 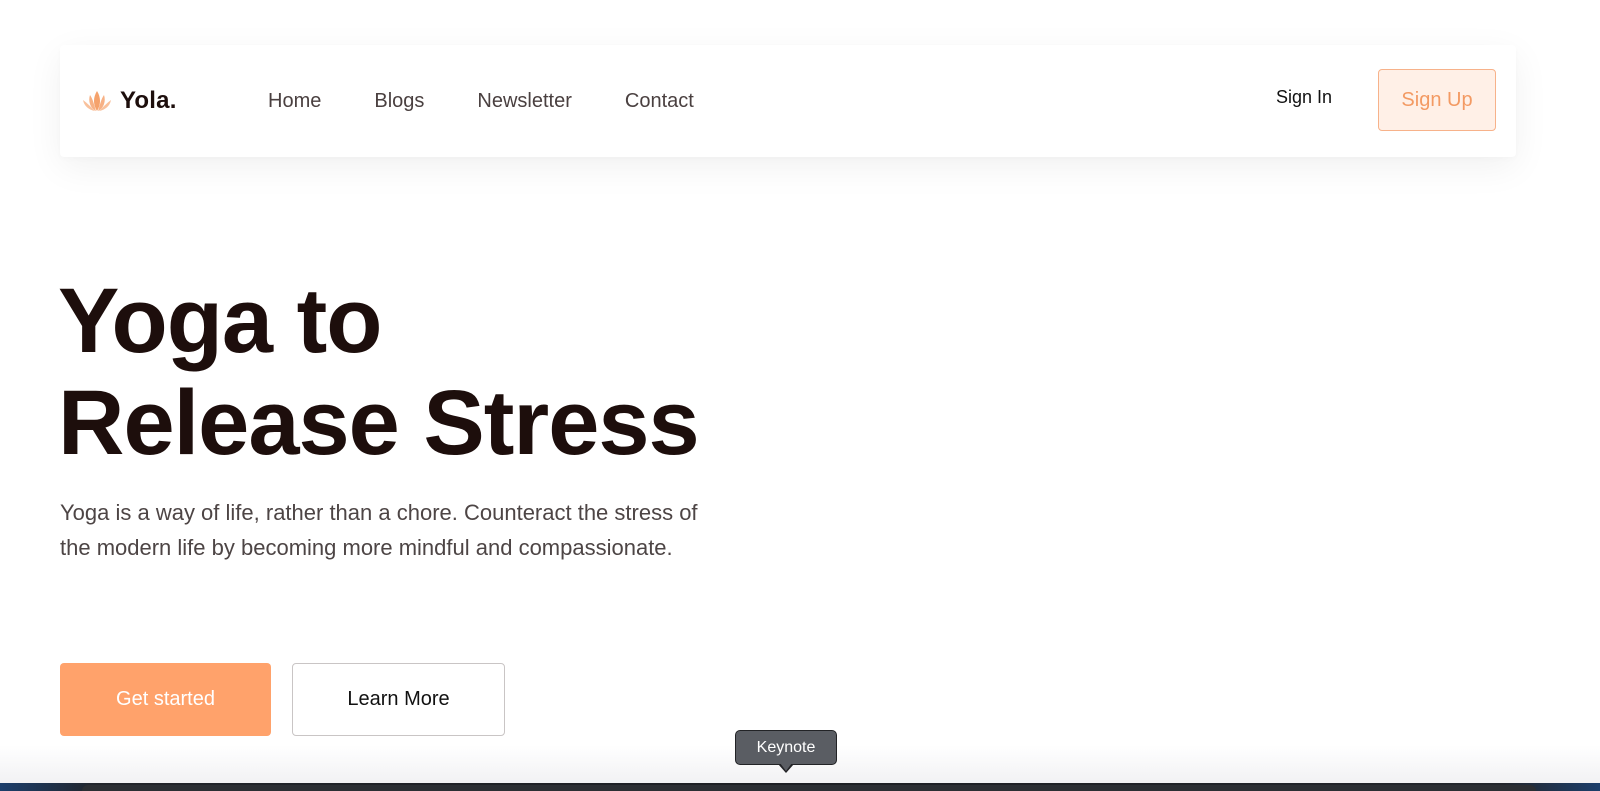 What do you see at coordinates (165, 699) in the screenshot?
I see `get-started-button: Get started` at bounding box center [165, 699].